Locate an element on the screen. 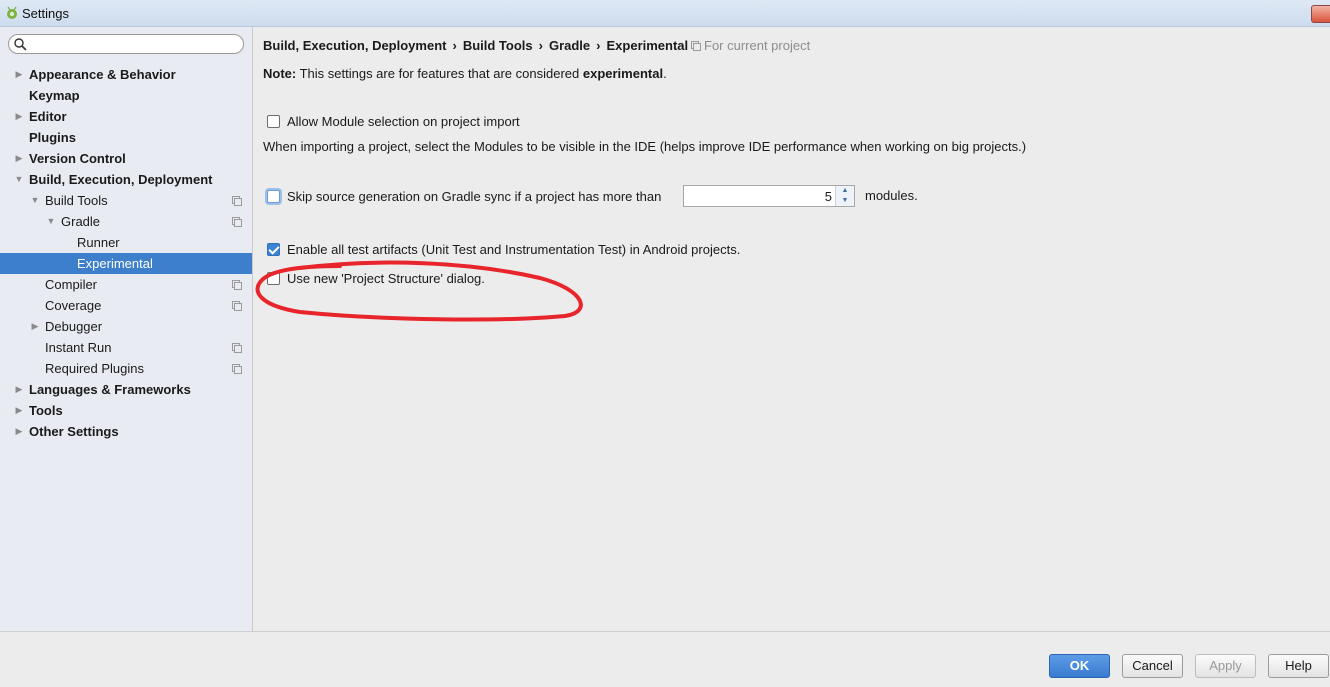 This screenshot has width=1330, height=687. scope-label: For current project is located at coordinates (757, 45).